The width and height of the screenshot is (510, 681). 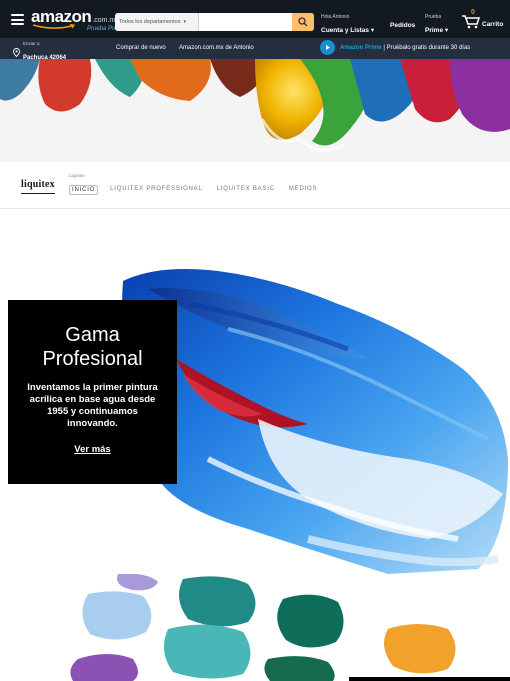 What do you see at coordinates (433, 17) in the screenshot?
I see `prime-greeting: Prueba` at bounding box center [433, 17].